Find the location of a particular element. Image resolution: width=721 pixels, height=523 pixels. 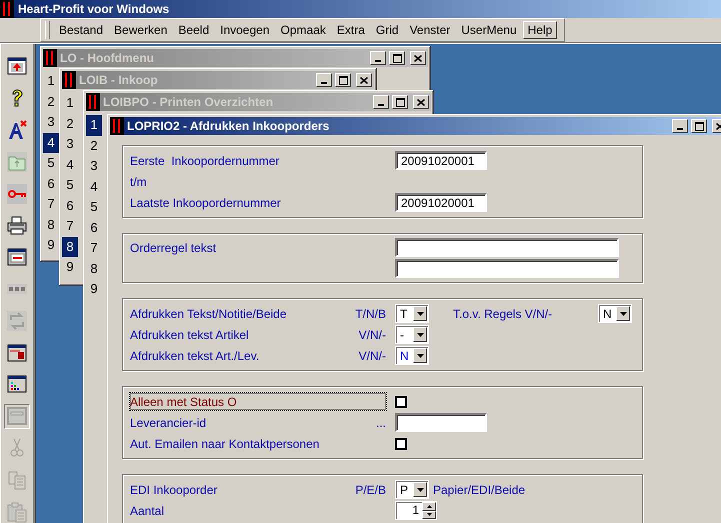

window-form-icon is located at coordinates (17, 257).